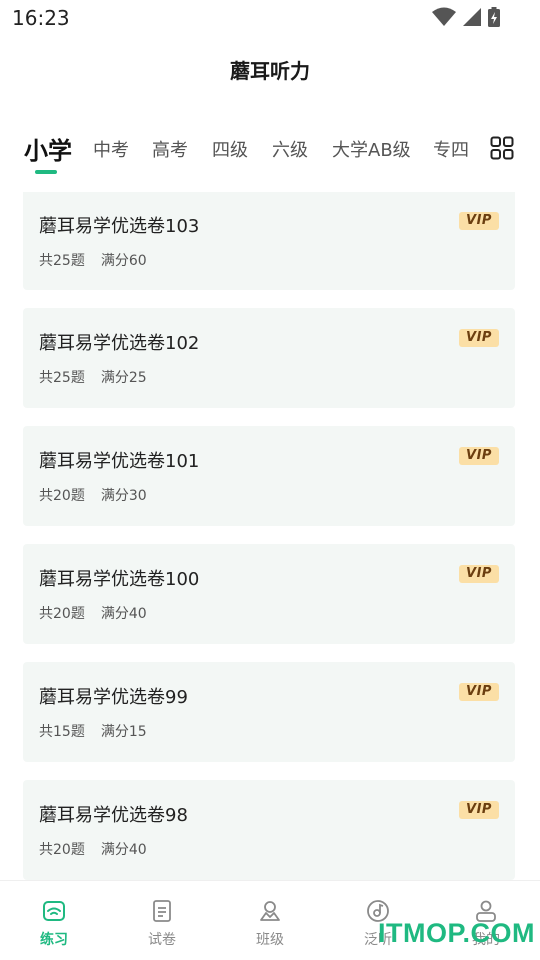  Describe the element at coordinates (444, 16) in the screenshot. I see `wifi-icon` at that location.